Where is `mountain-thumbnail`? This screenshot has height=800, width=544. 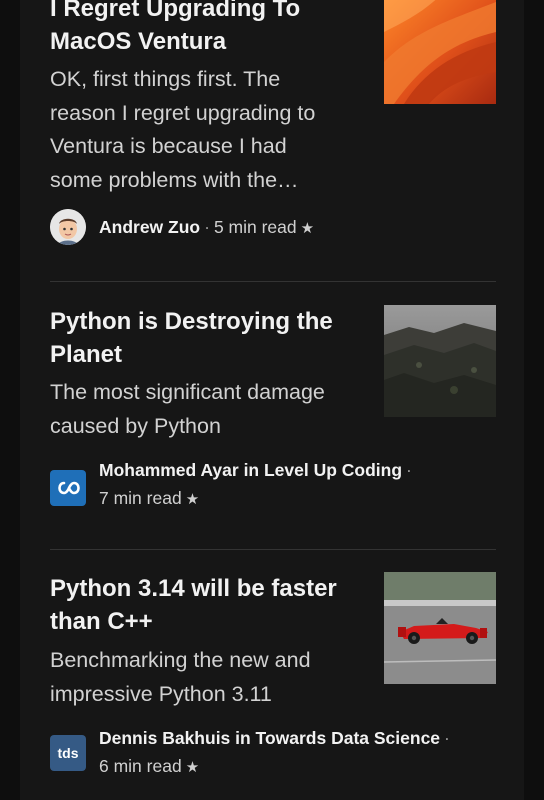
mountain-thumbnail is located at coordinates (440, 361).